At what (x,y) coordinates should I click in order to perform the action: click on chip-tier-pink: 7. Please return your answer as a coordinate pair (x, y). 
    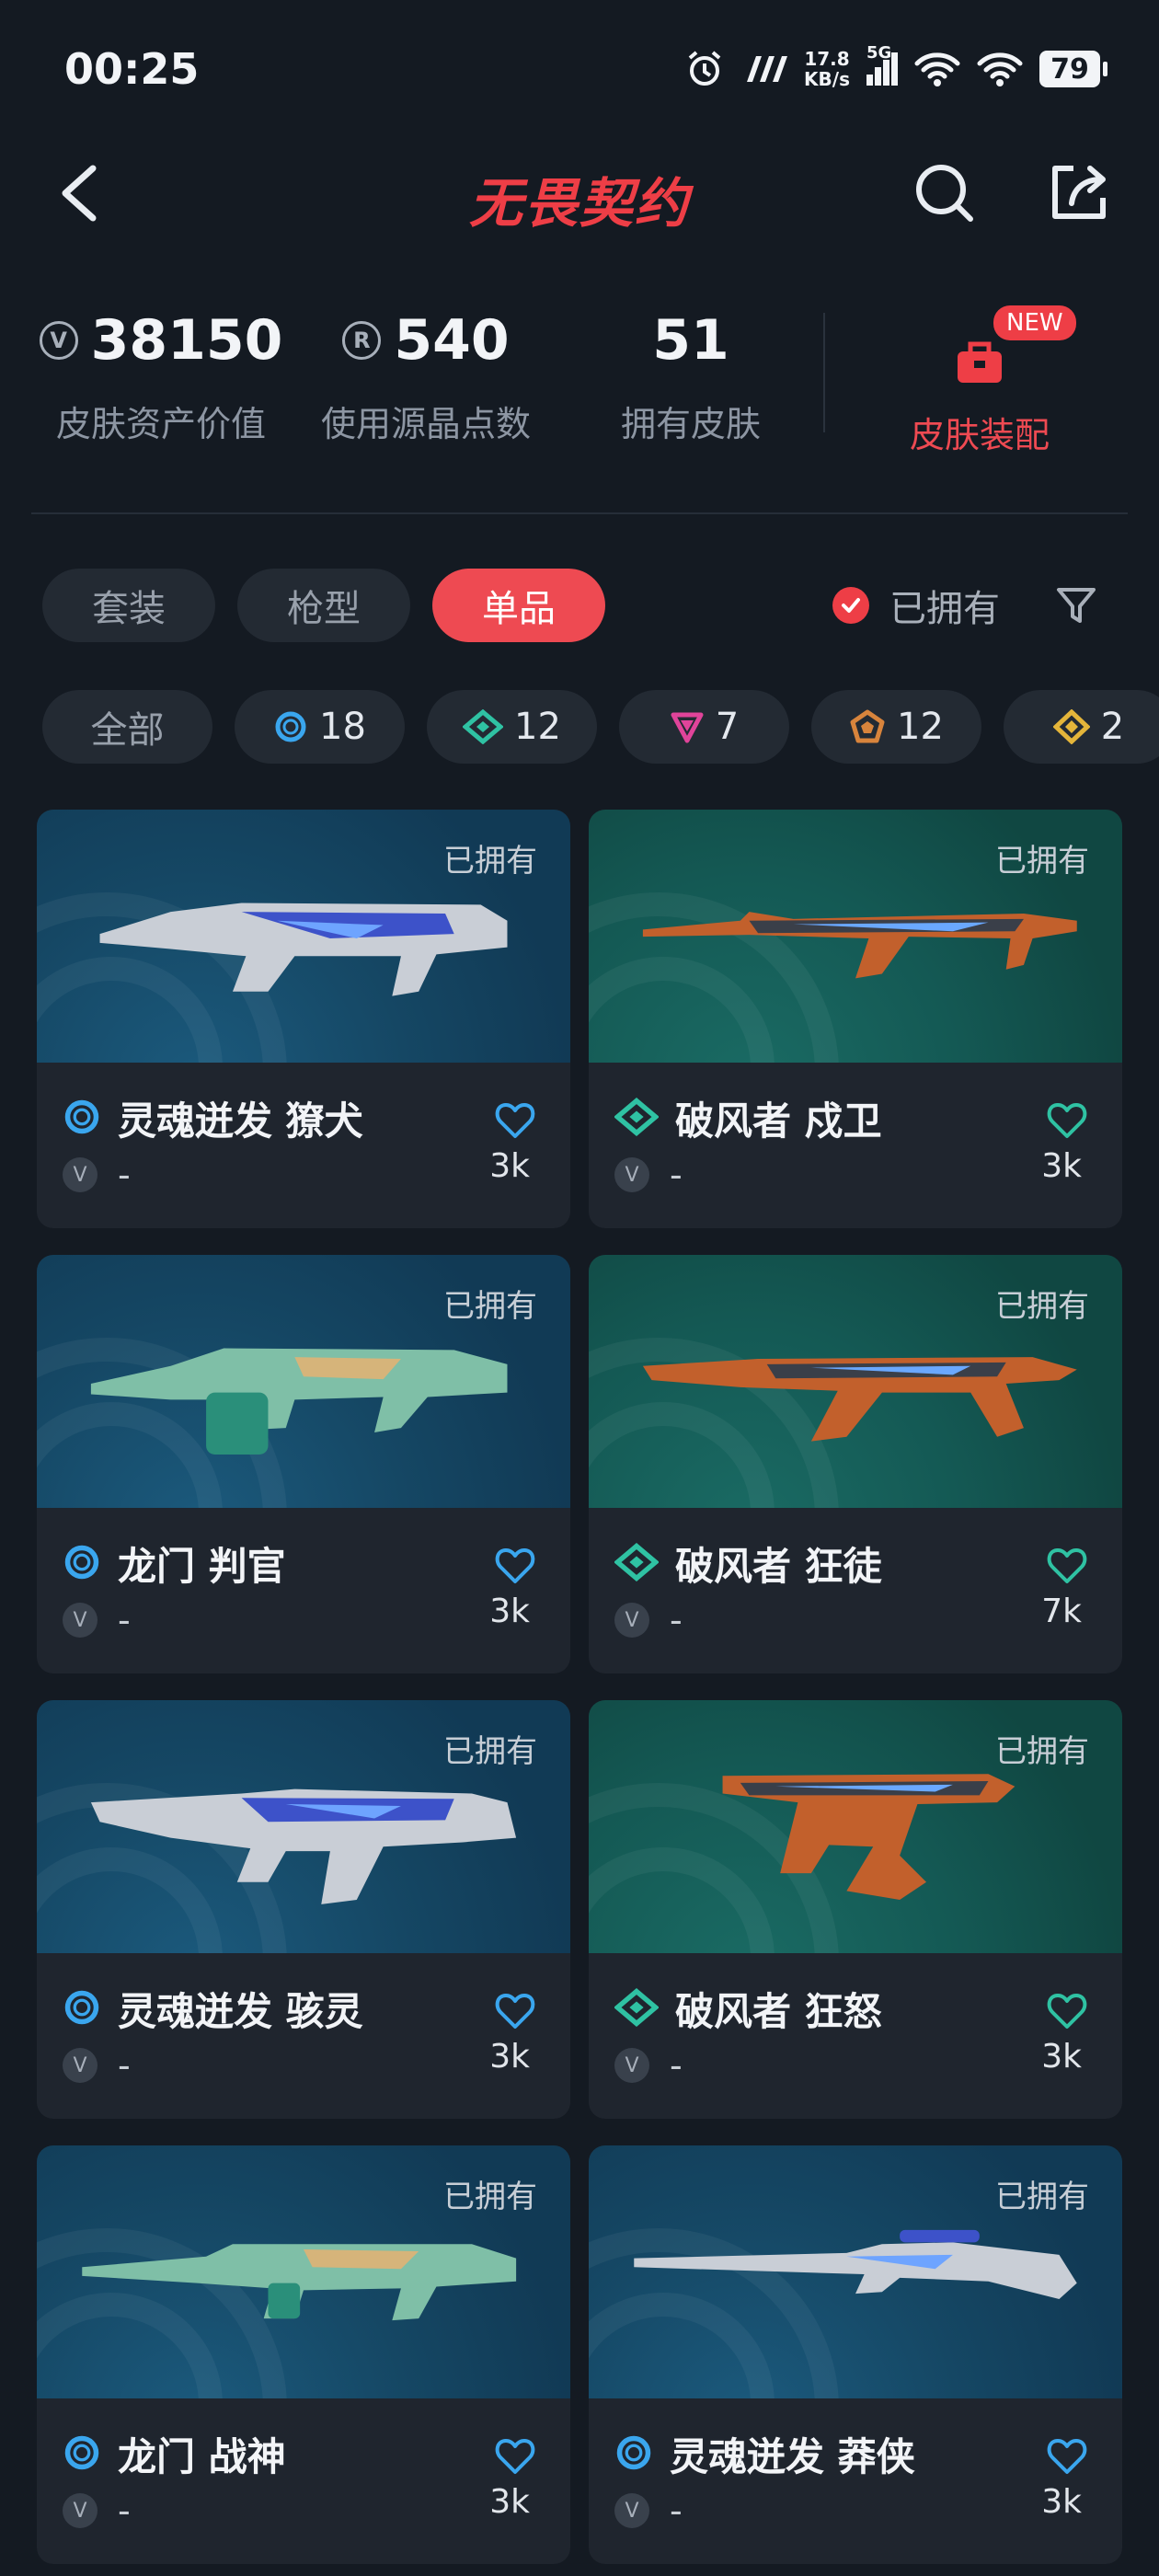
    Looking at the image, I should click on (704, 727).